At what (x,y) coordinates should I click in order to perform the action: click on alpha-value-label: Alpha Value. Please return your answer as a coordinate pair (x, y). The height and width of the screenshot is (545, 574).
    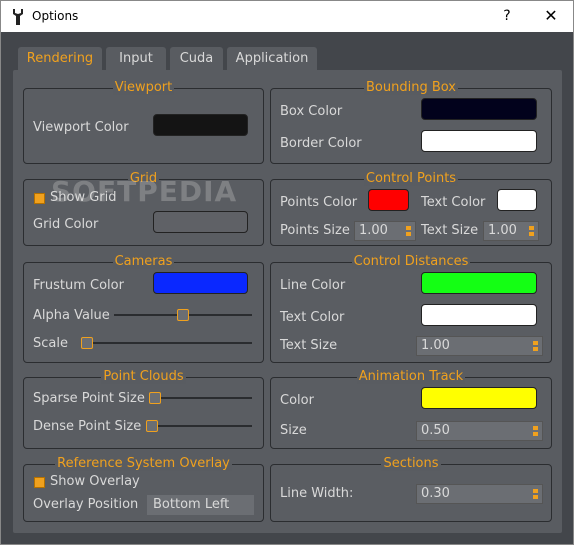
    Looking at the image, I should click on (71, 315).